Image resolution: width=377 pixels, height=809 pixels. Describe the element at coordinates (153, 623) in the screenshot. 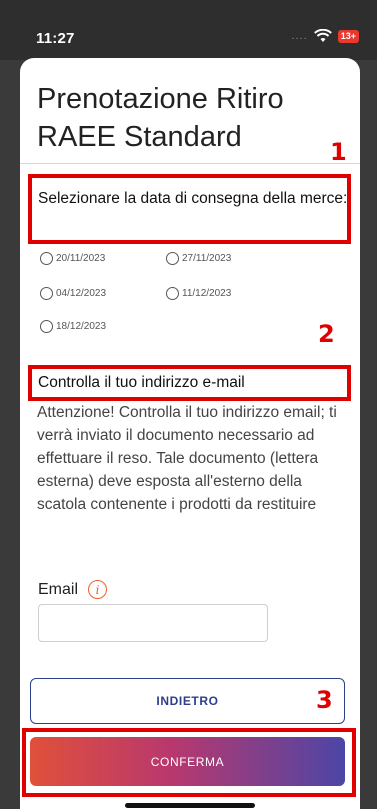

I see `email-input` at that location.